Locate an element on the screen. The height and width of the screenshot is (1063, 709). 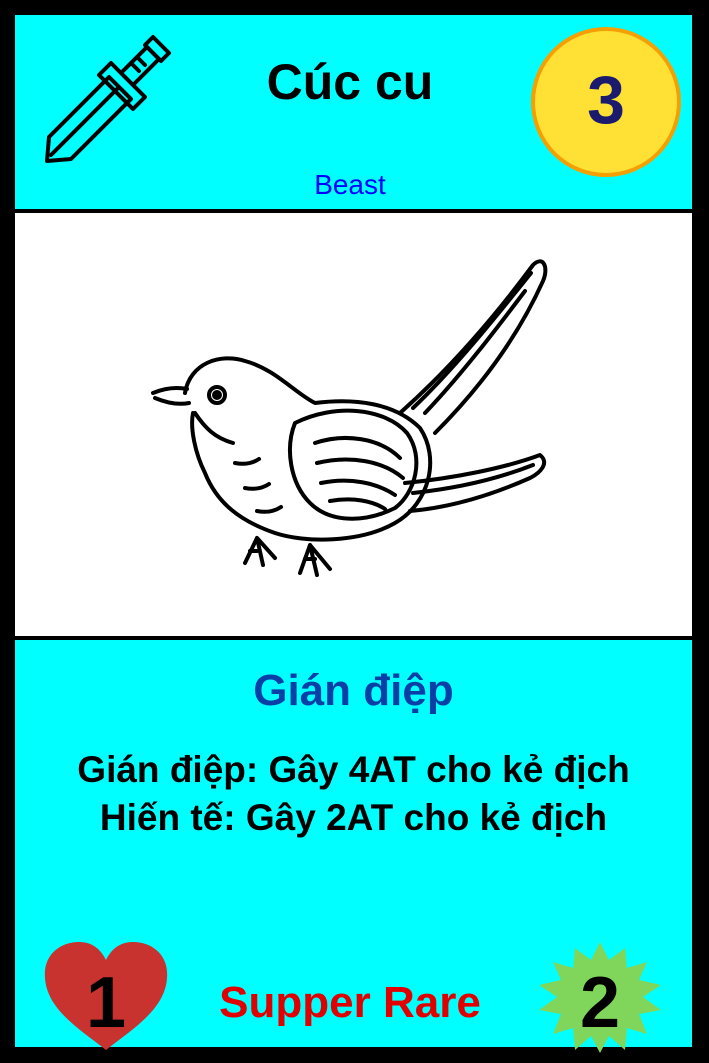
cost-value: 3 is located at coordinates (606, 100).